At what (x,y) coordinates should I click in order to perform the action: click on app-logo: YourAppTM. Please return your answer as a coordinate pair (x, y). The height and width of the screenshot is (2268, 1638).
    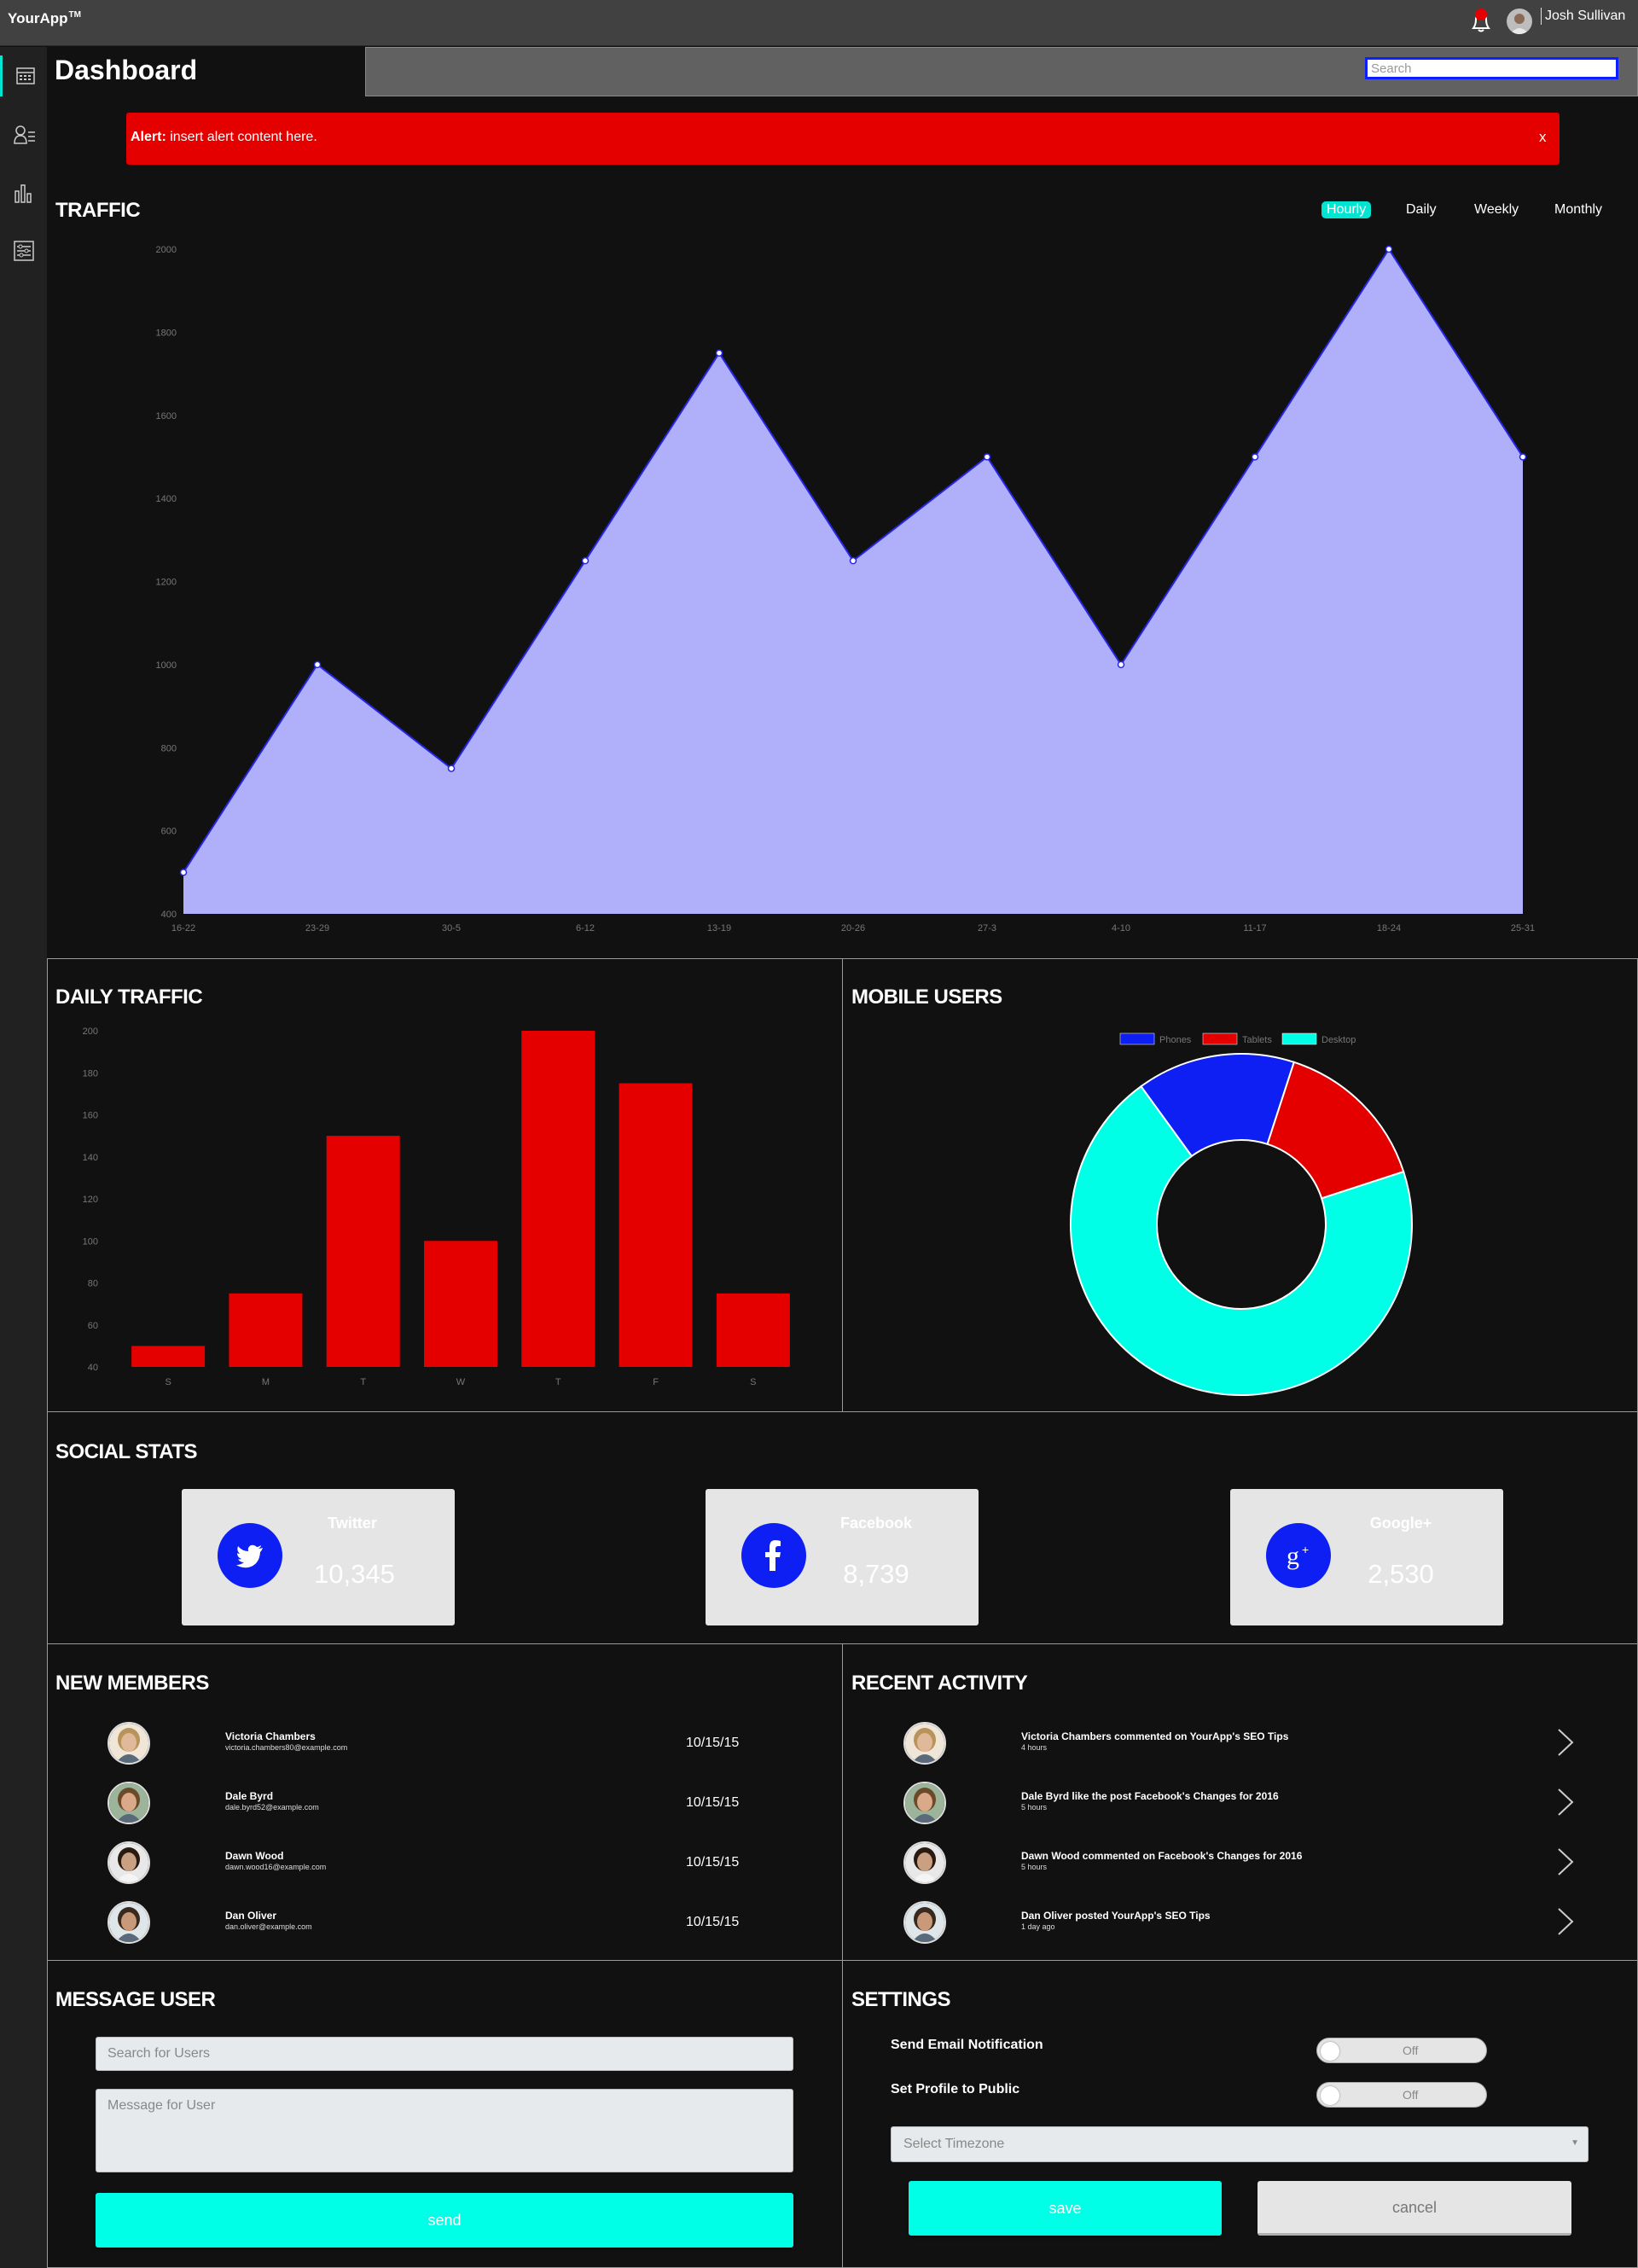
    Looking at the image, I should click on (44, 18).